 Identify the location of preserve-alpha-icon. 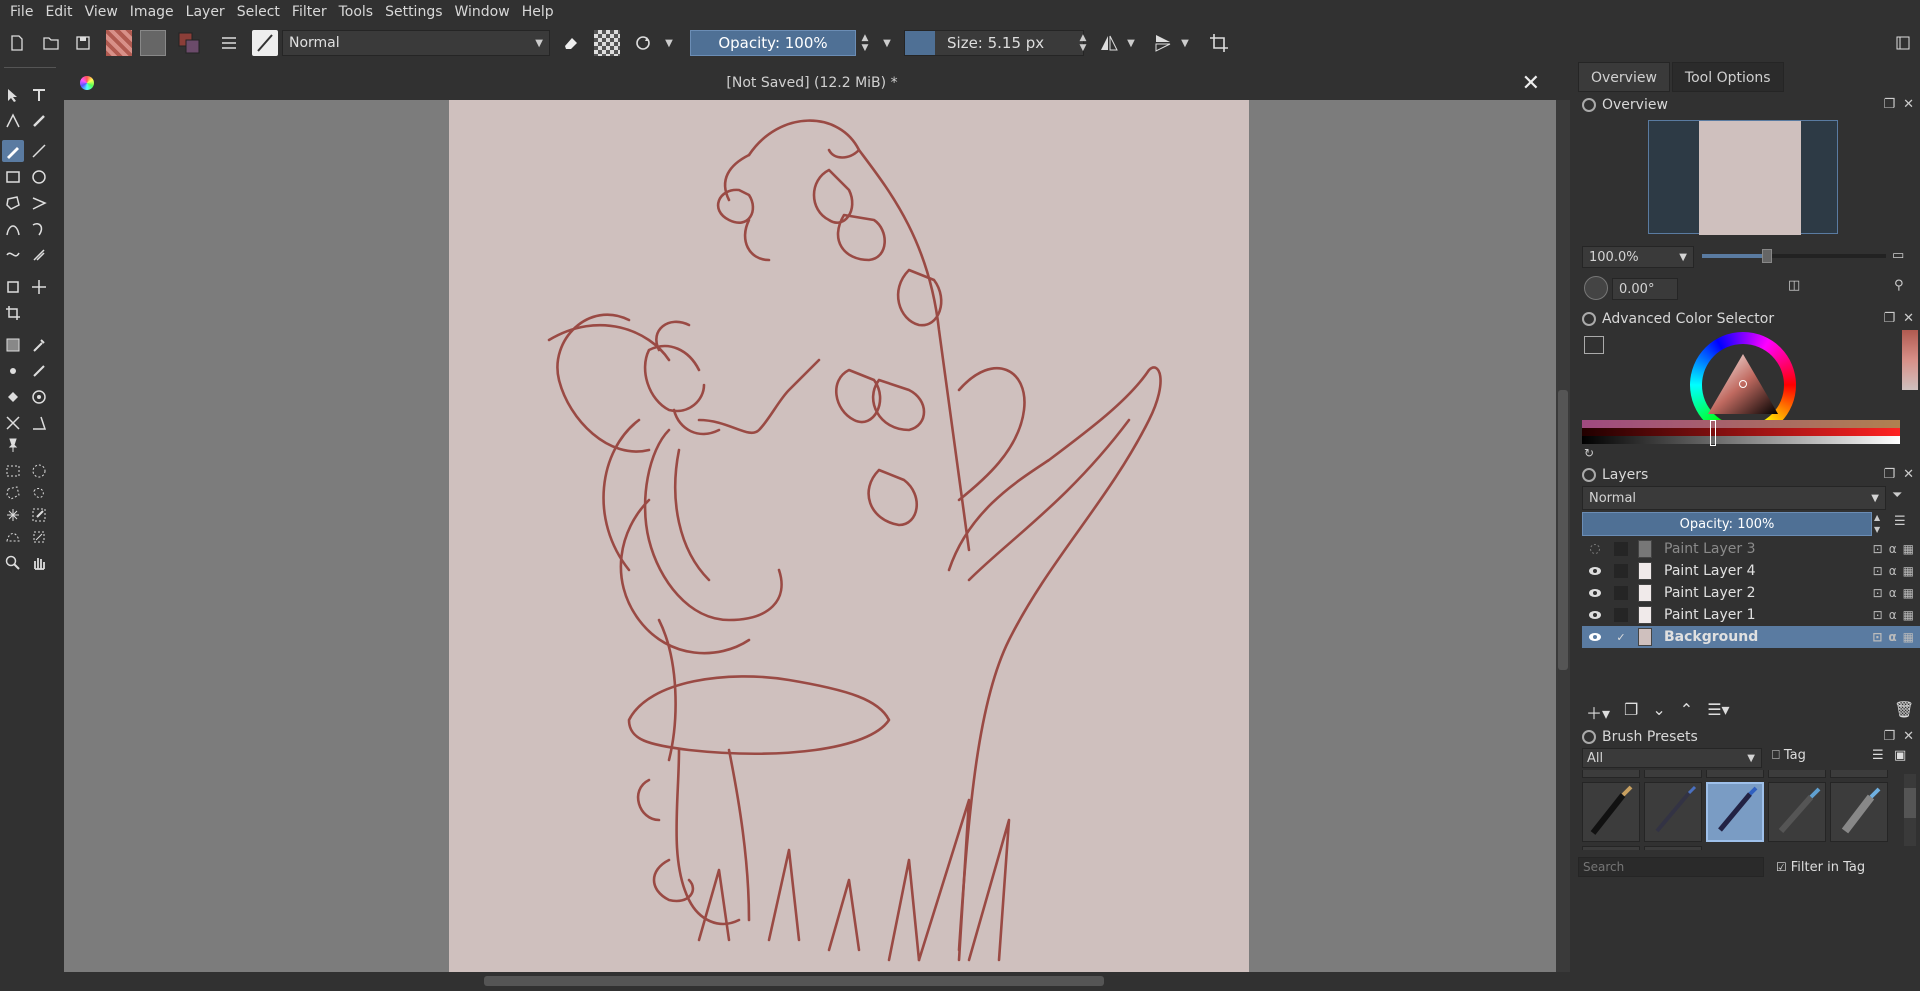
(607, 43).